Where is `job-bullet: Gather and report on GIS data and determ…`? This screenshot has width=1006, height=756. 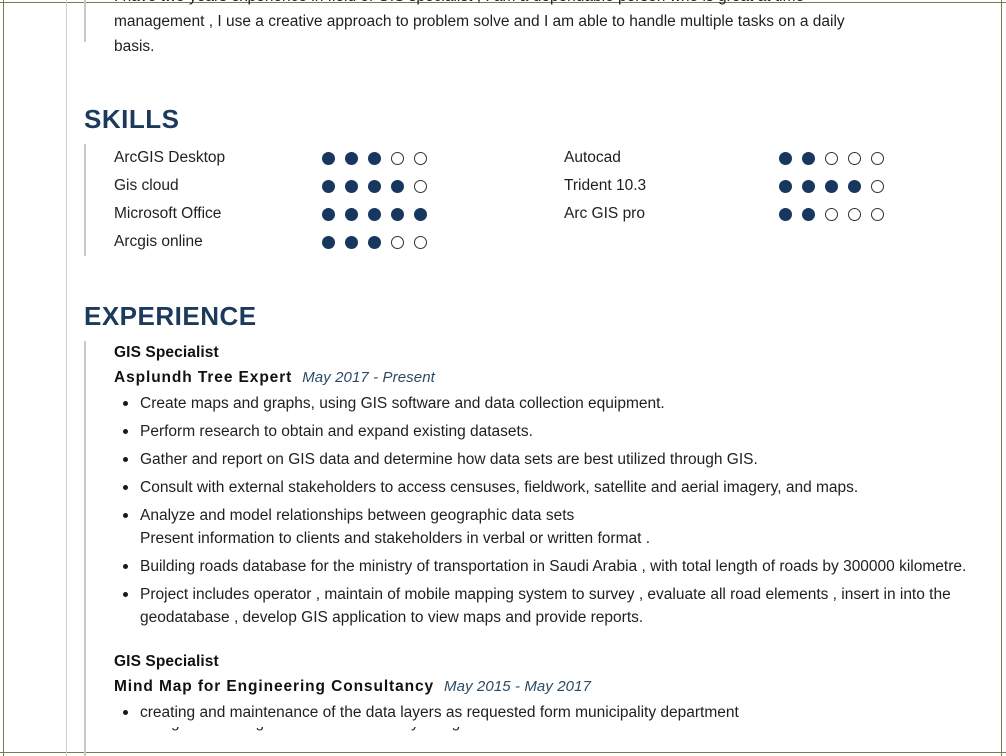 job-bullet: Gather and report on GIS data and determ… is located at coordinates (544, 459).